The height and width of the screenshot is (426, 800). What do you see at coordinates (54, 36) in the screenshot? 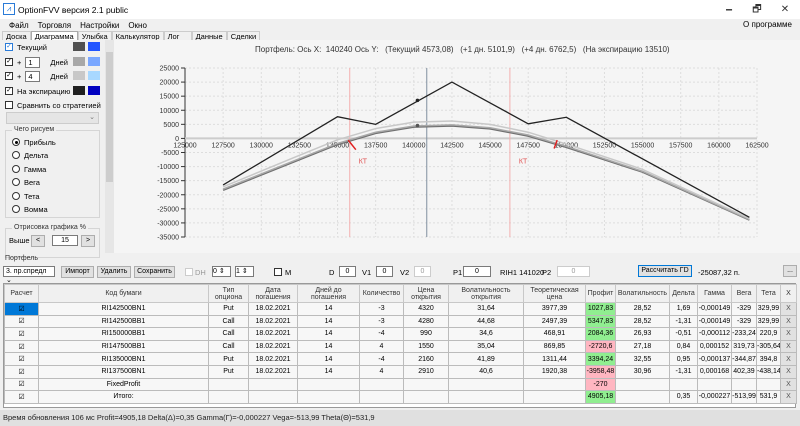
I see `tab-diagram: Диаграмма` at bounding box center [54, 36].